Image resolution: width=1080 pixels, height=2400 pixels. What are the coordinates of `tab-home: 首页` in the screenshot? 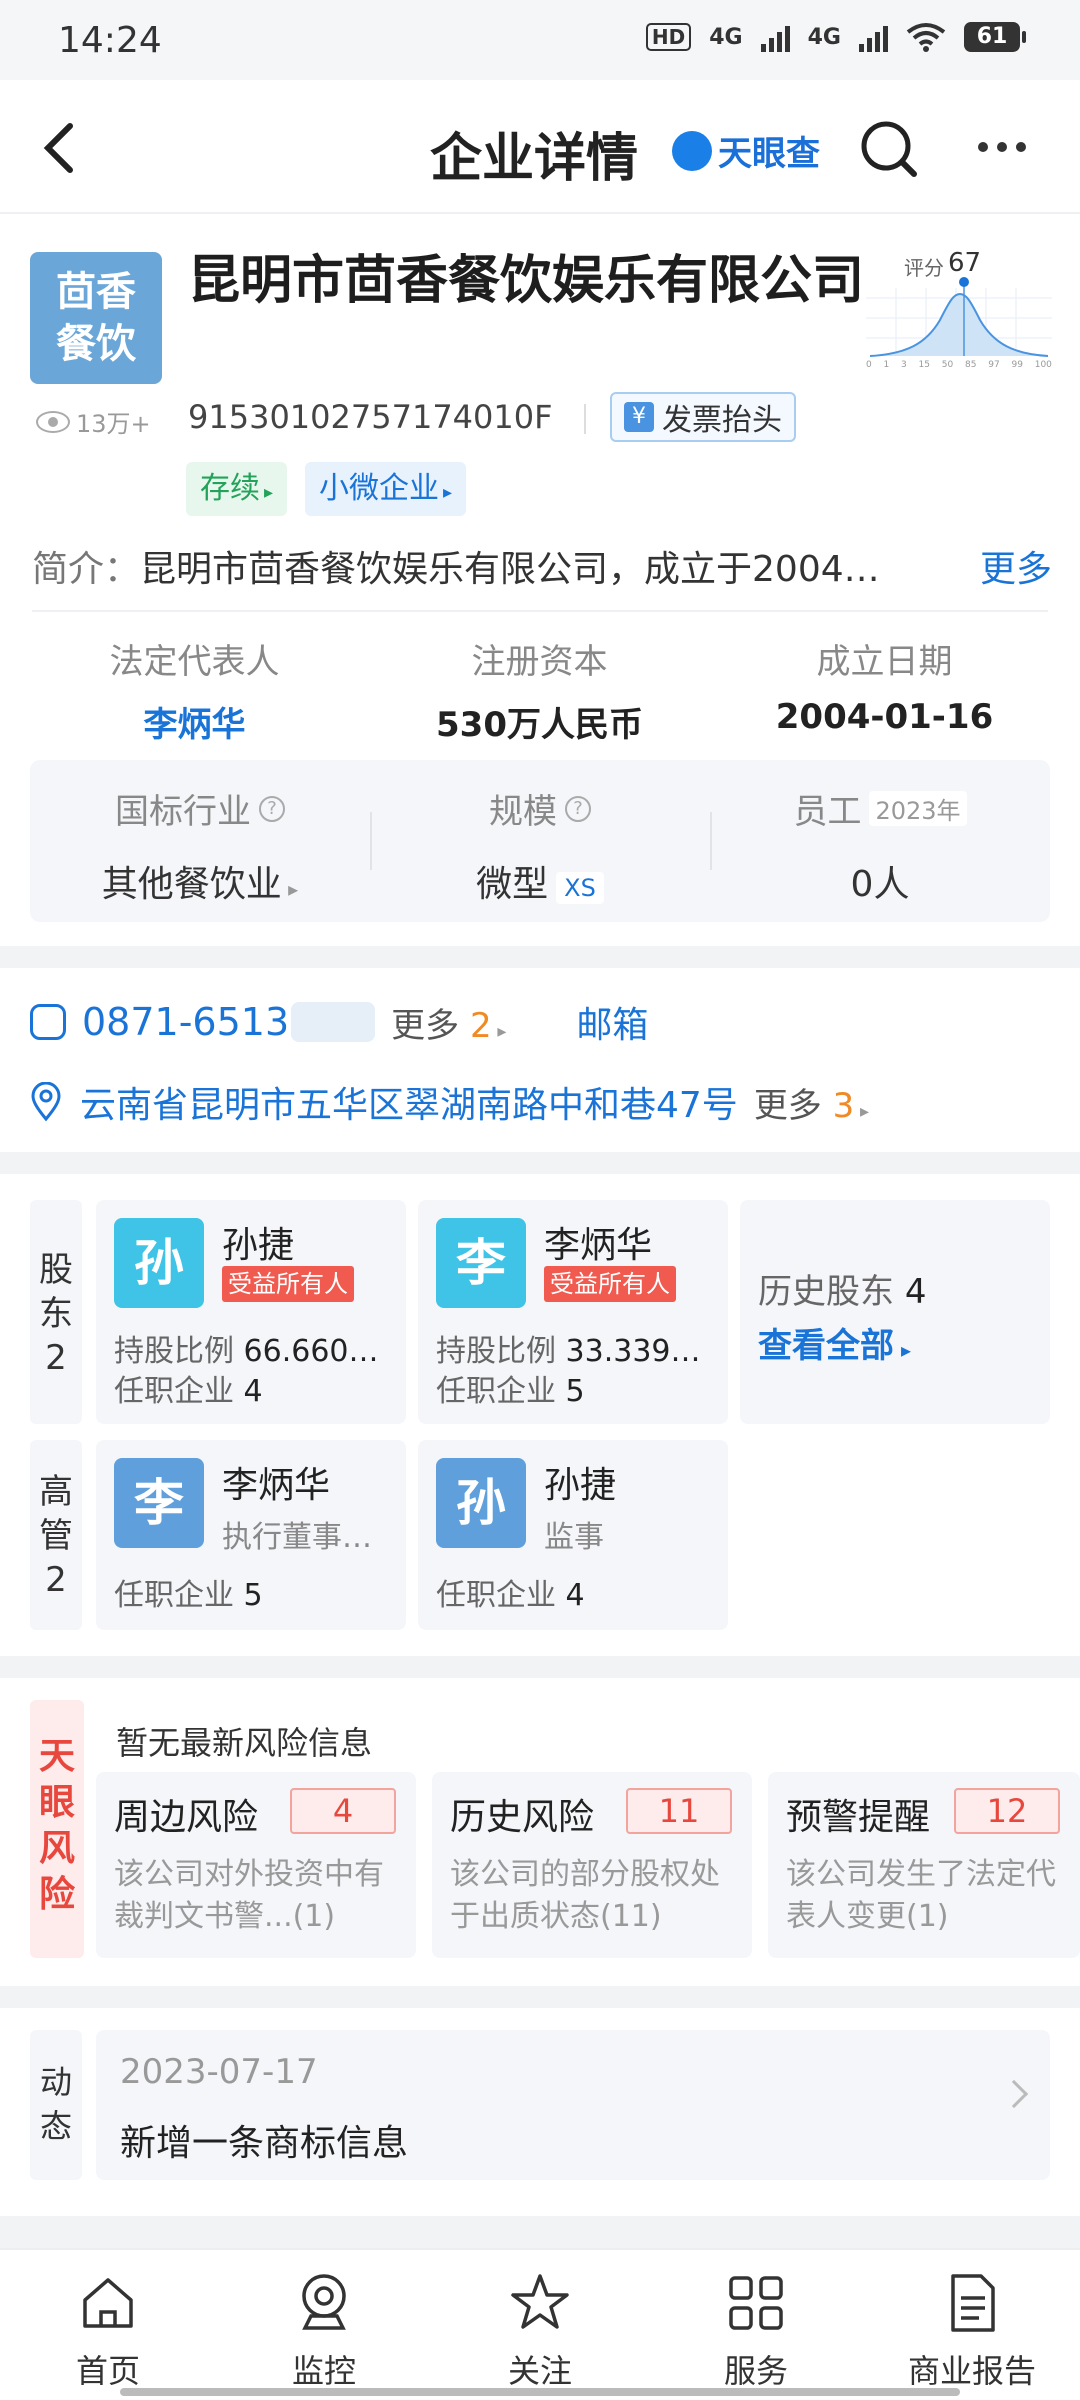 It's located at (108, 2325).